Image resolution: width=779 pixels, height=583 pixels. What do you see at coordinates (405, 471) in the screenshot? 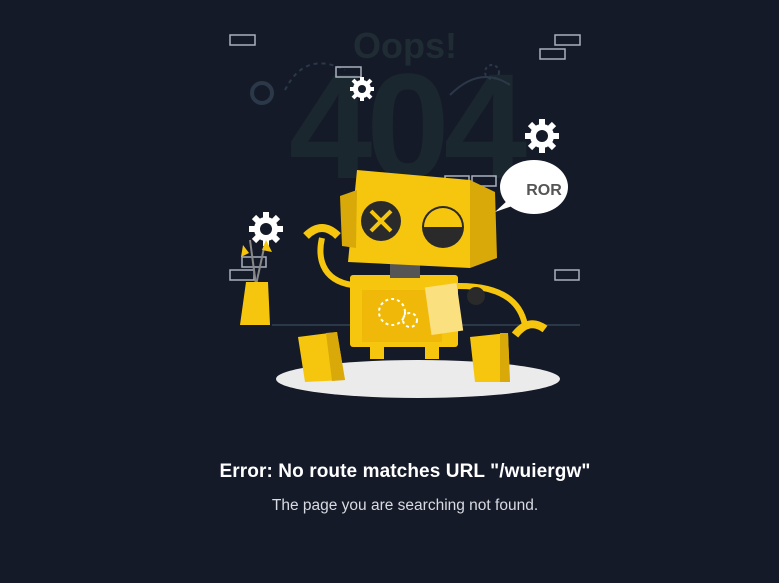
I see `error-title: Error: No route matches URL "/wuiergw"` at bounding box center [405, 471].